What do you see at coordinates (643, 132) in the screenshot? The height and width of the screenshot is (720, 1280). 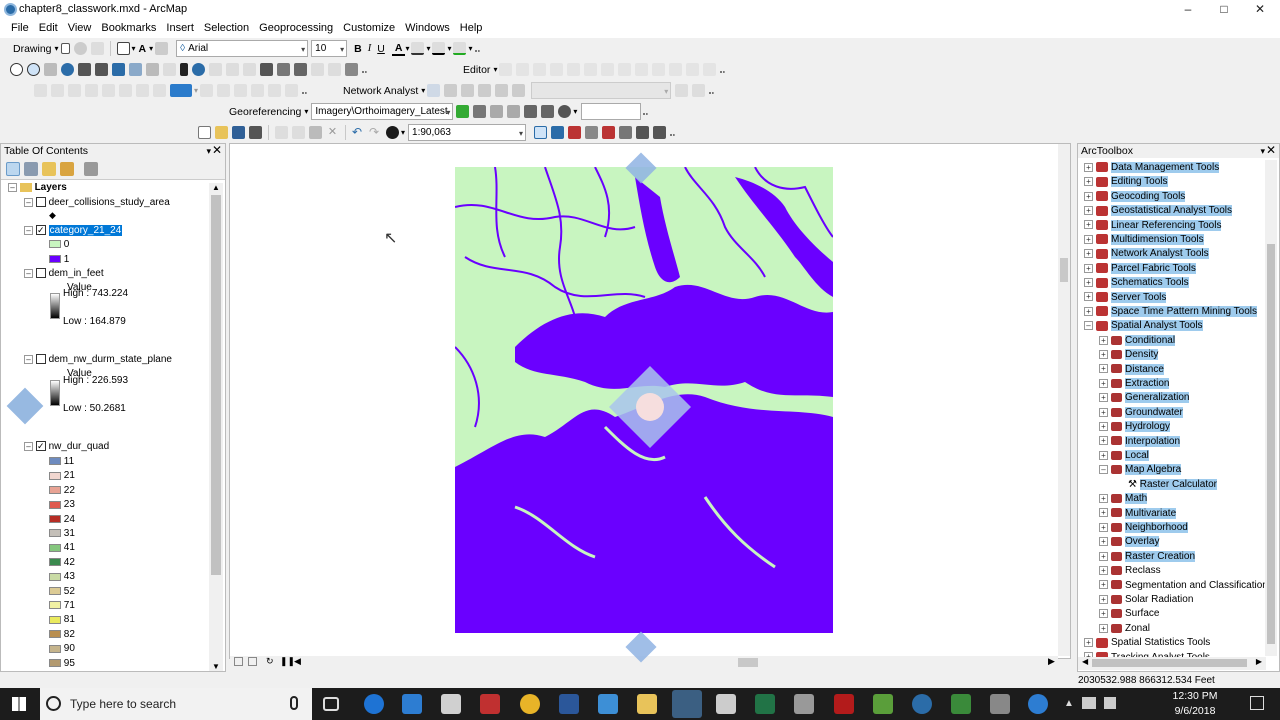 I see `model-builder-icon` at bounding box center [643, 132].